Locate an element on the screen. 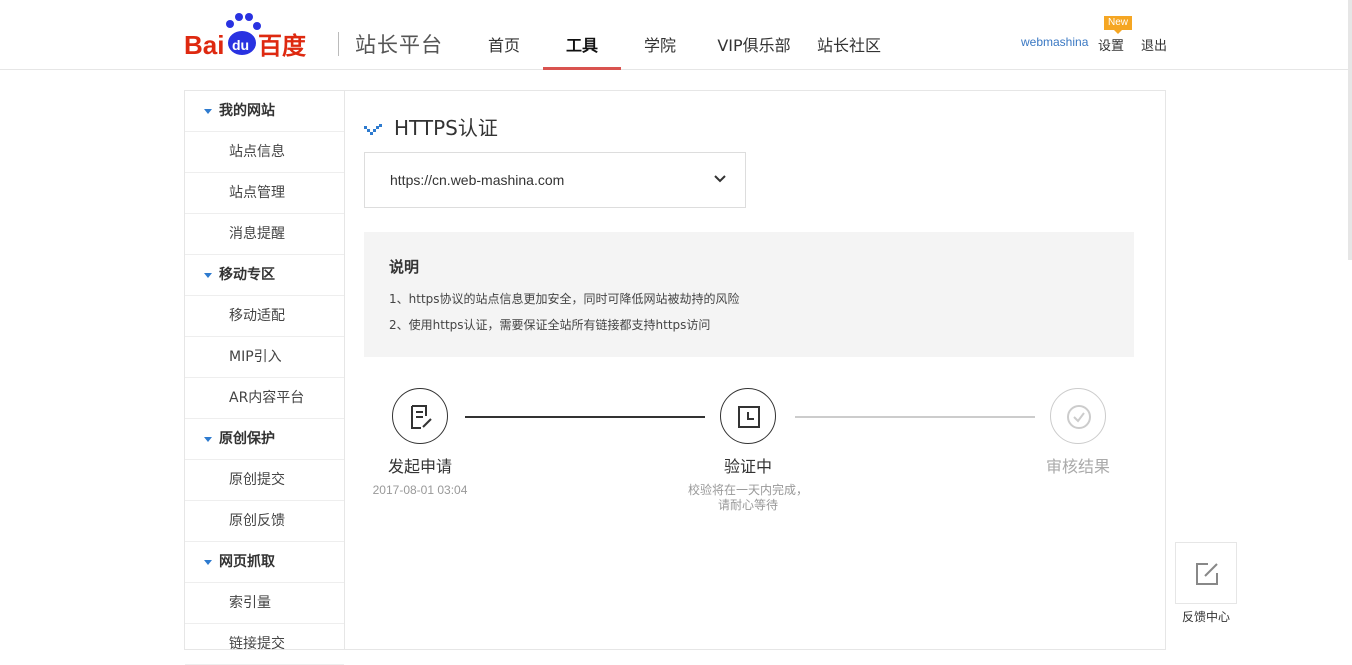  step-2-circle is located at coordinates (748, 416).